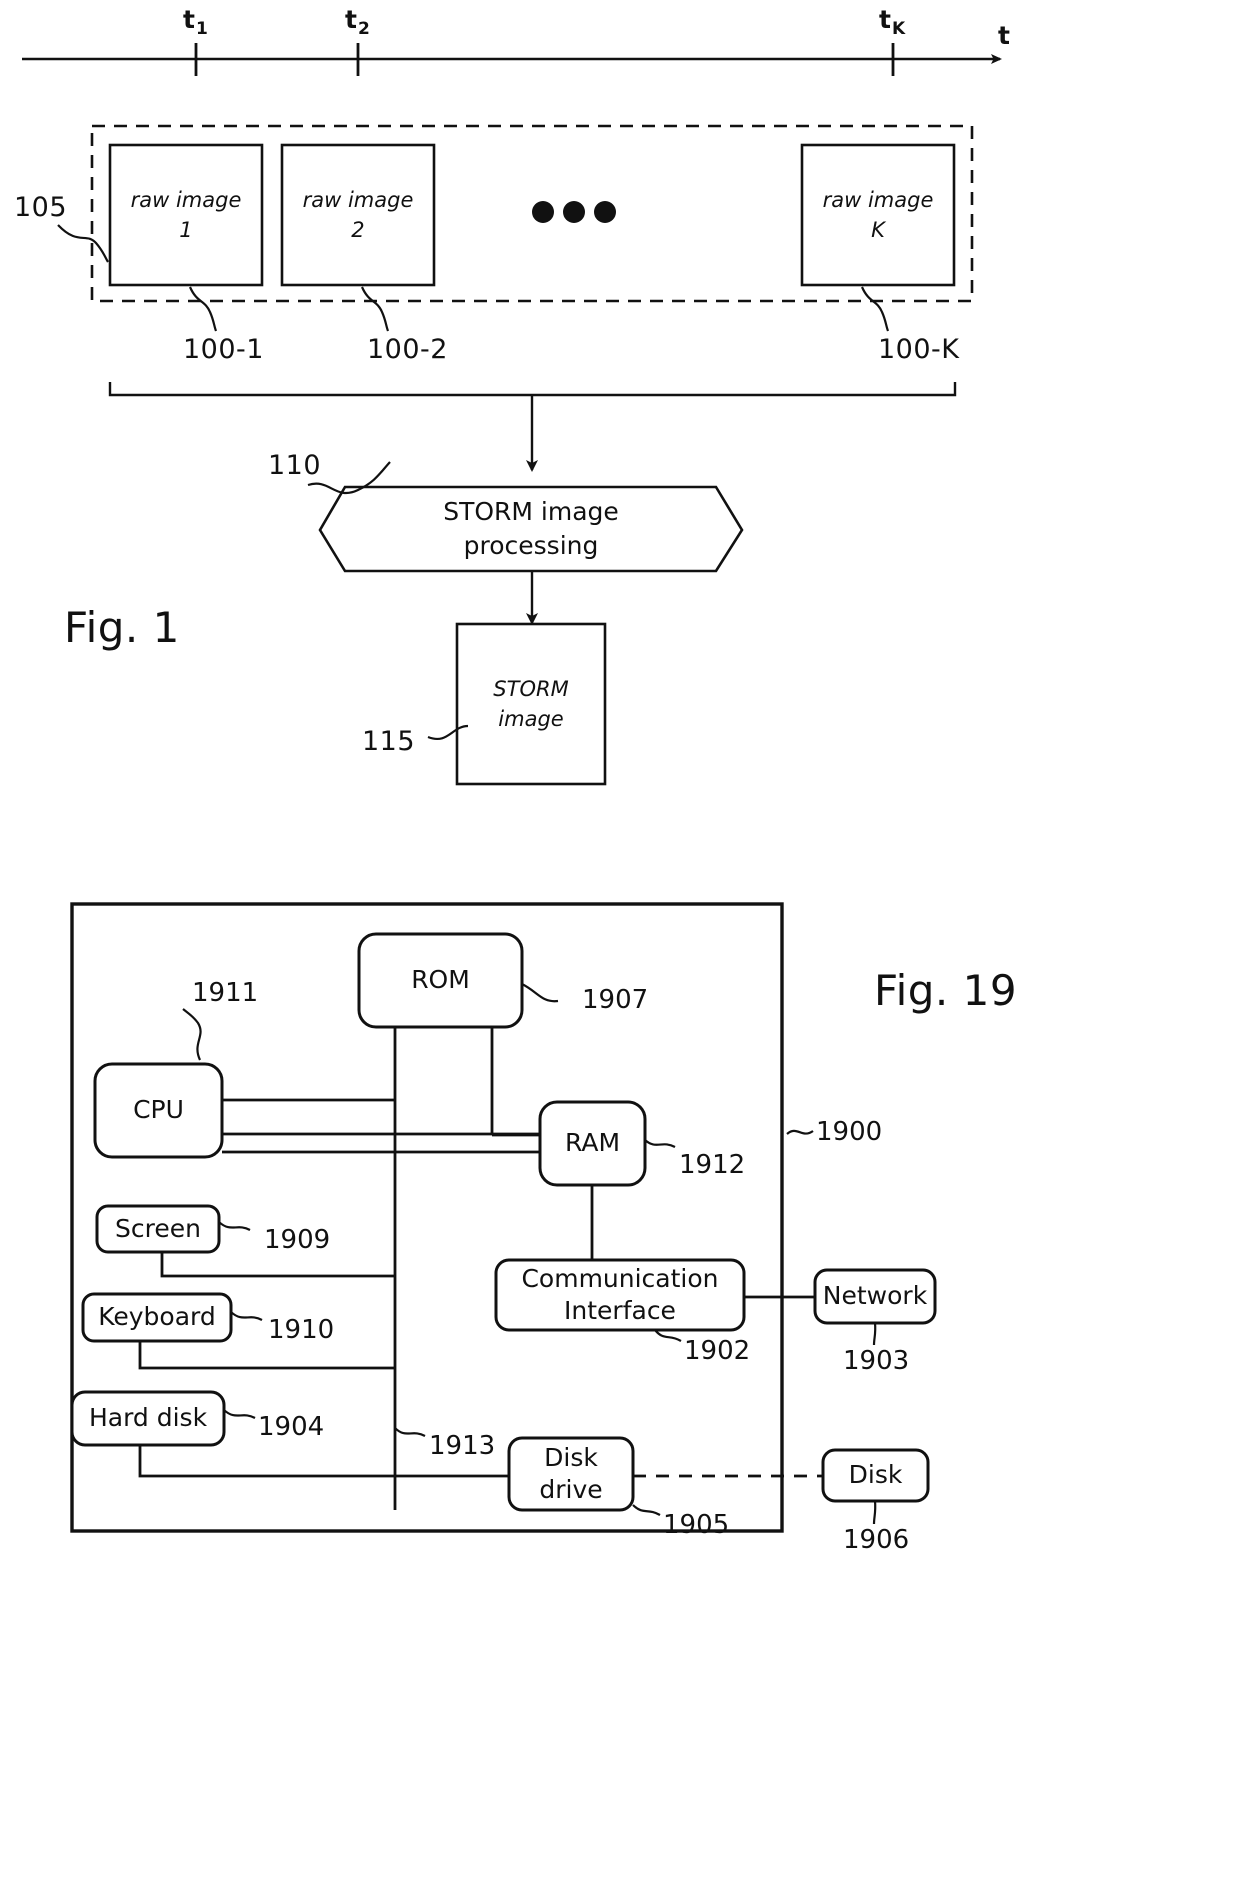 This screenshot has height=1901, width=1240. What do you see at coordinates (158, 1228) in the screenshot?
I see `block-label-screen: Screen` at bounding box center [158, 1228].